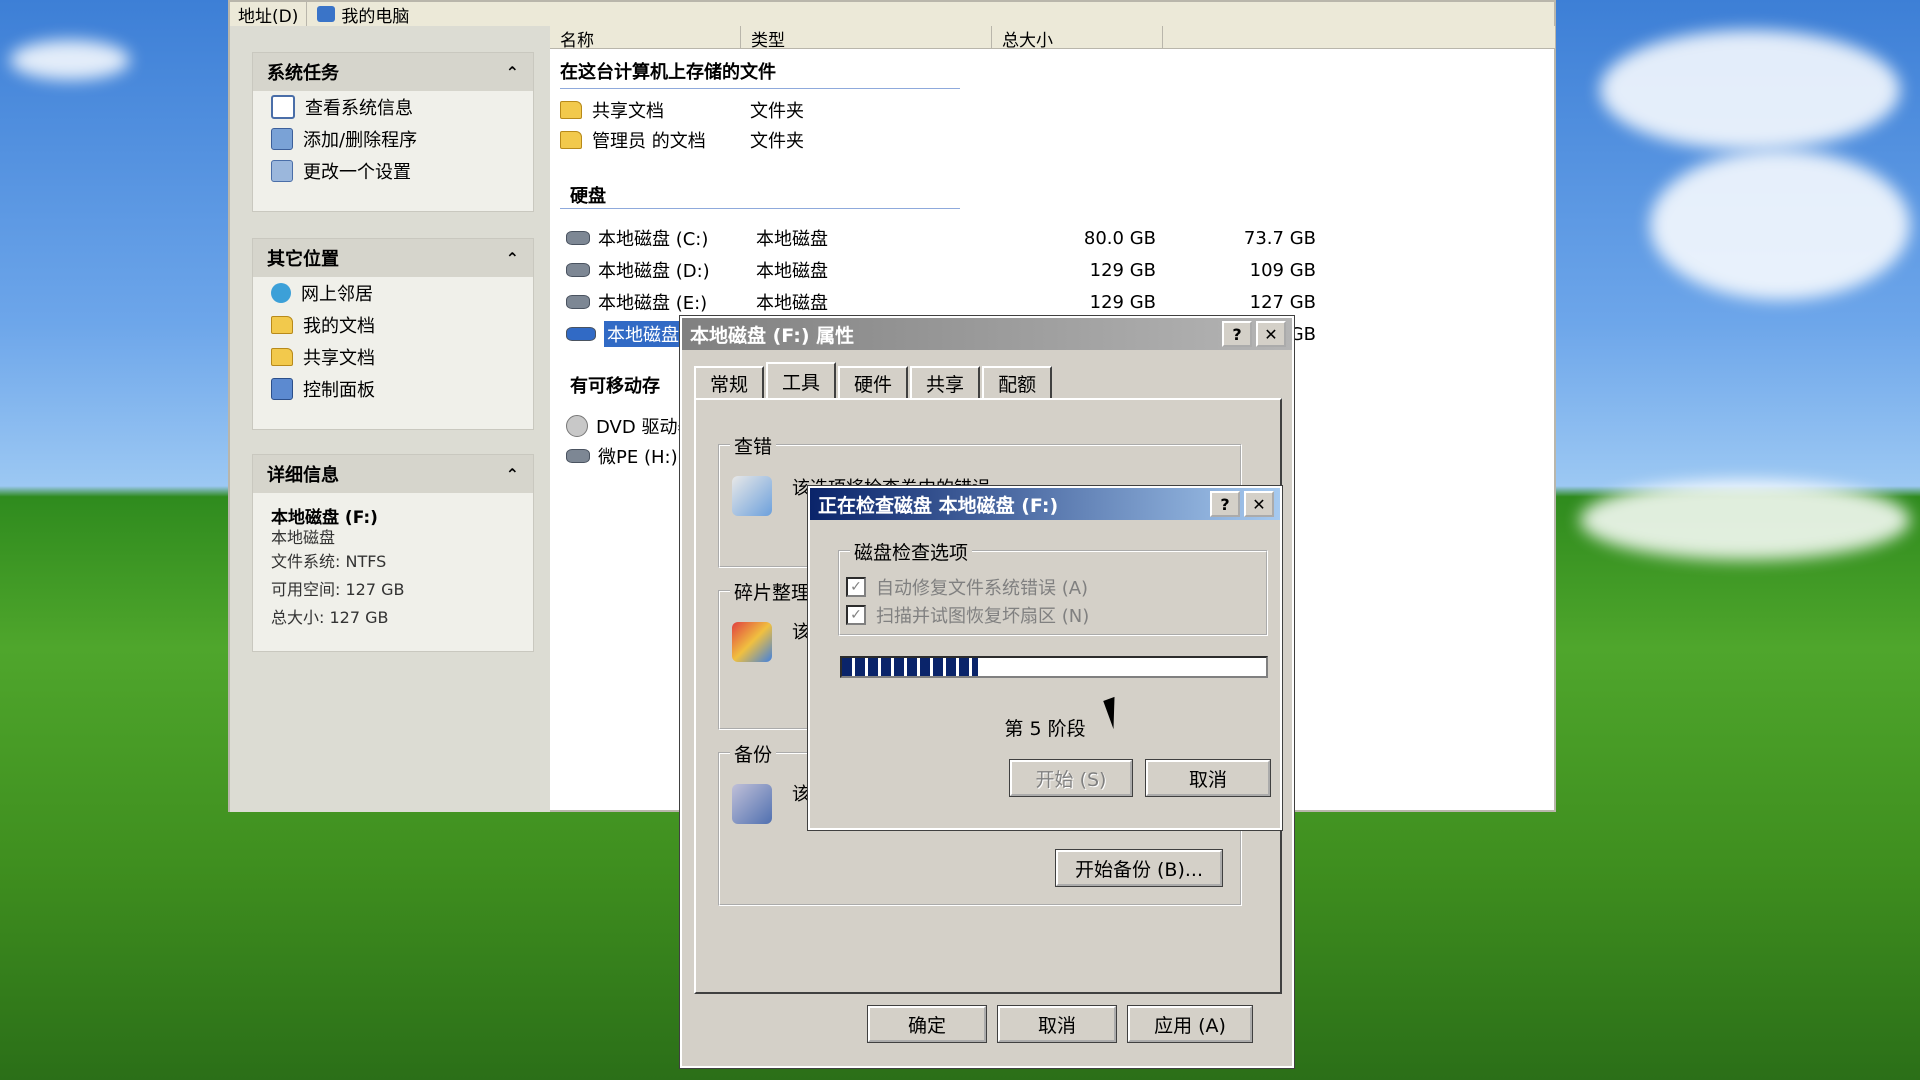  I want to click on tab-general: 常规, so click(729, 382).